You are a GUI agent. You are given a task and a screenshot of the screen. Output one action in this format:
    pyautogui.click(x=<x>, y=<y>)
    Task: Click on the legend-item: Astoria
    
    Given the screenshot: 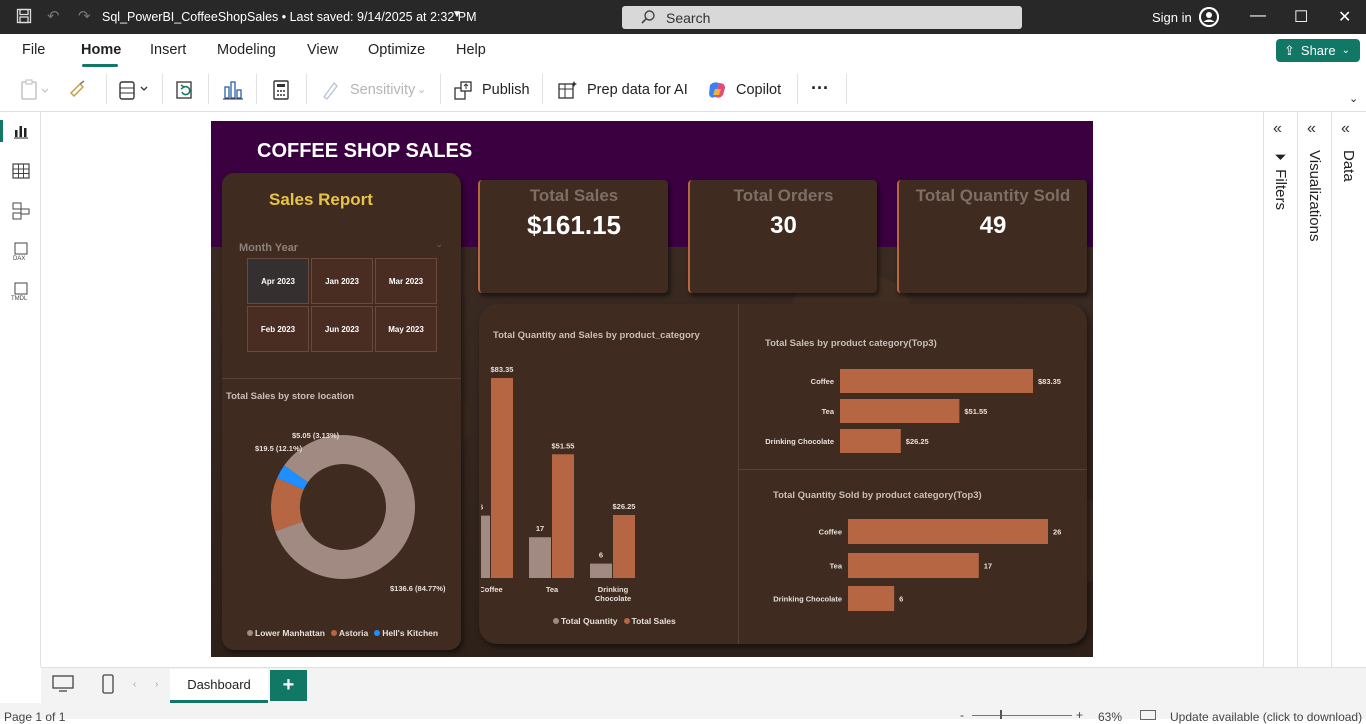 What is the action you would take?
    pyautogui.click(x=349, y=633)
    